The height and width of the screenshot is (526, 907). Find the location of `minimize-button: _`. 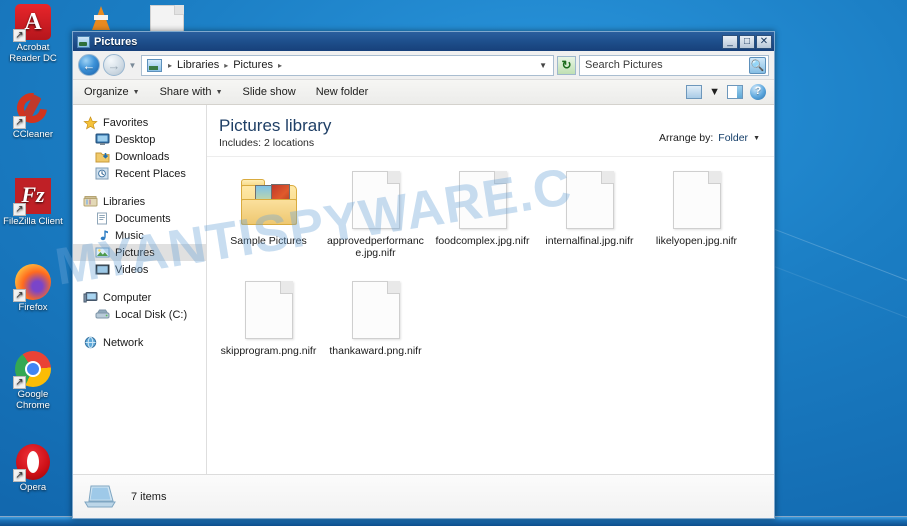

minimize-button: _ is located at coordinates (730, 41).